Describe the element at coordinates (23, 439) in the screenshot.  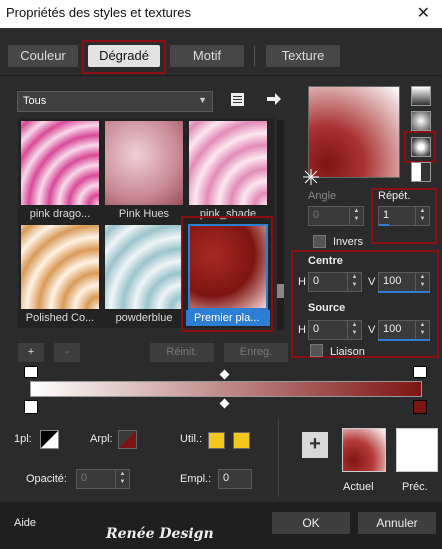
I see `opacity-stop-label: 1pl:` at that location.